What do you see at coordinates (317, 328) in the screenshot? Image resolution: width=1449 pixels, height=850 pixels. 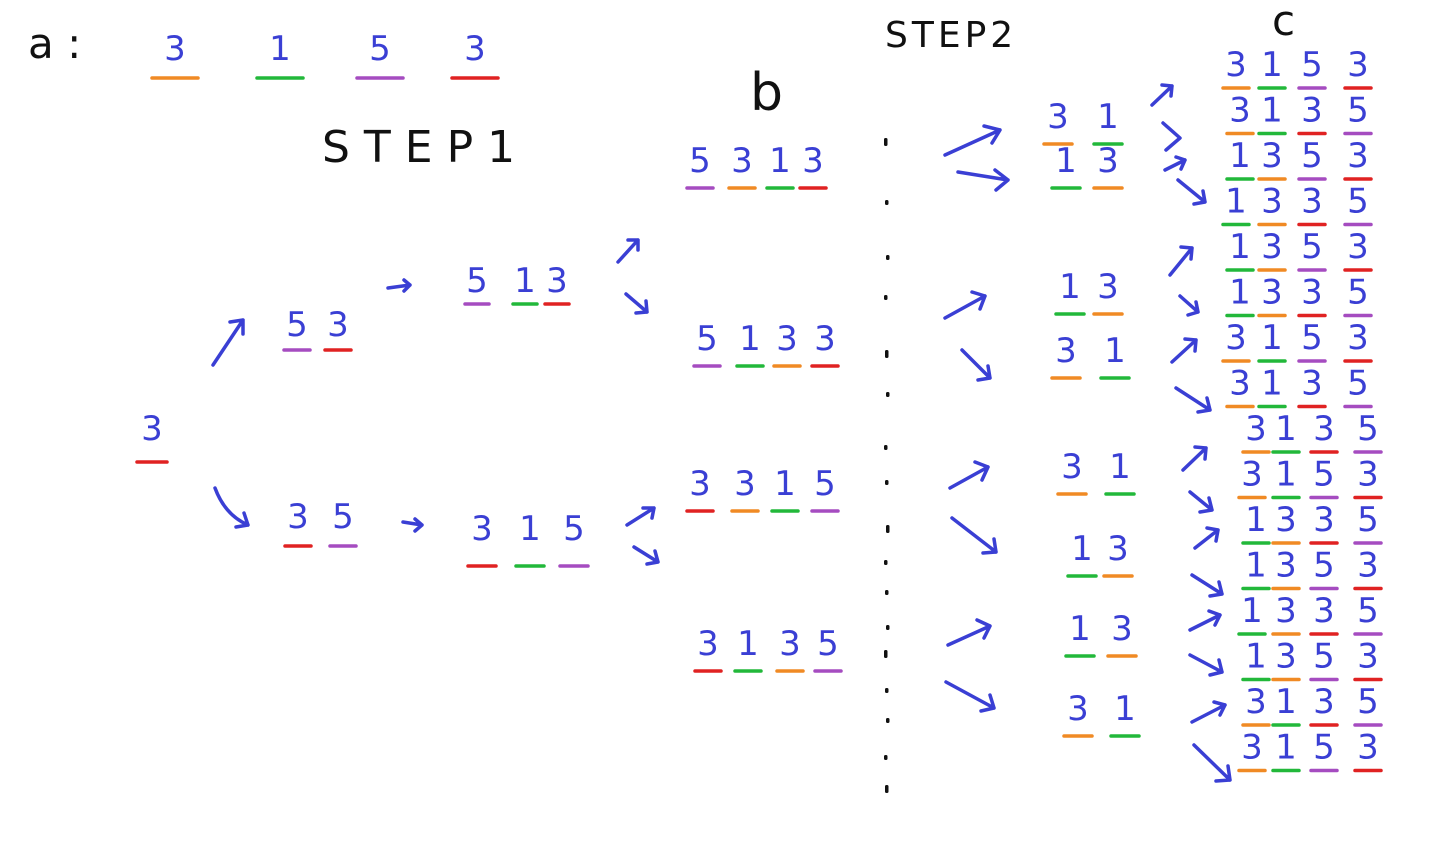 I see `digit-row: 53` at bounding box center [317, 328].